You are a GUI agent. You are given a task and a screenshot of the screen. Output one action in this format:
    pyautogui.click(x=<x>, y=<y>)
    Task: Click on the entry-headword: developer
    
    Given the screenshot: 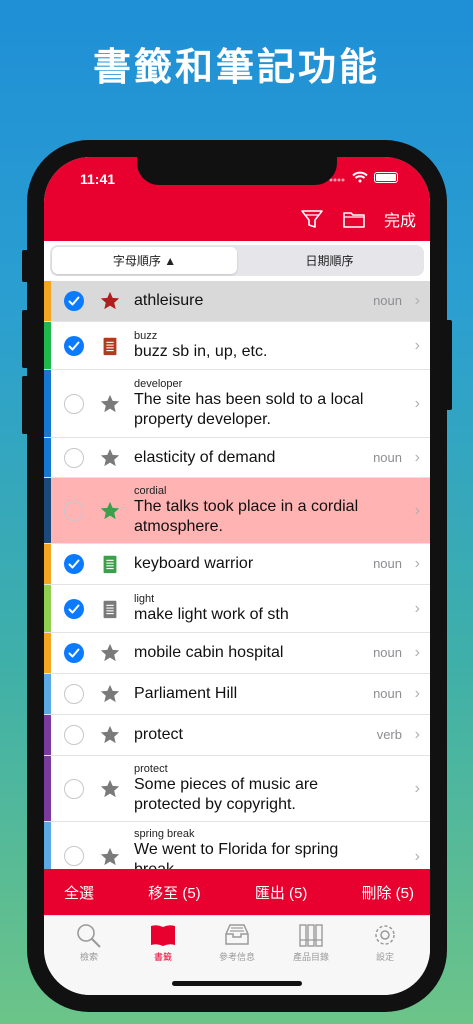 What is the action you would take?
    pyautogui.click(x=158, y=383)
    